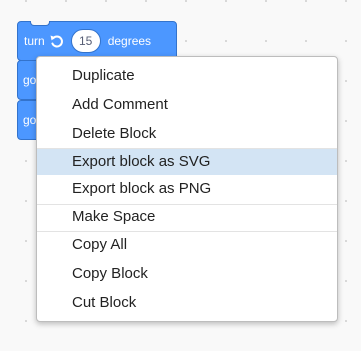 This screenshot has height=351, width=361. What do you see at coordinates (187, 162) in the screenshot?
I see `menu-item-export-svg: Export block as SVG` at bounding box center [187, 162].